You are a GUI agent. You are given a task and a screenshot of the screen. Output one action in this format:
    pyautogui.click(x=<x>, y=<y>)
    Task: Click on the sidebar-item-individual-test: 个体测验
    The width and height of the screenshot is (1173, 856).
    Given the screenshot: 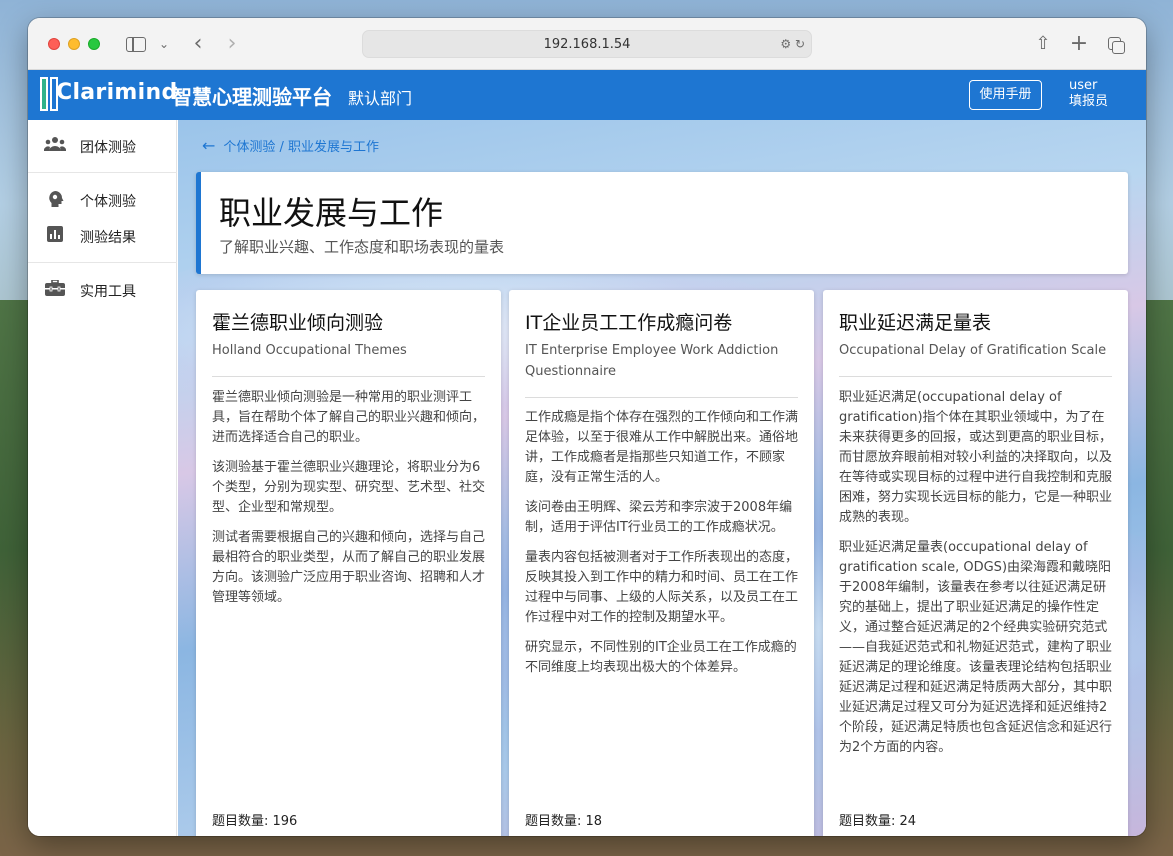 What is the action you would take?
    pyautogui.click(x=102, y=200)
    